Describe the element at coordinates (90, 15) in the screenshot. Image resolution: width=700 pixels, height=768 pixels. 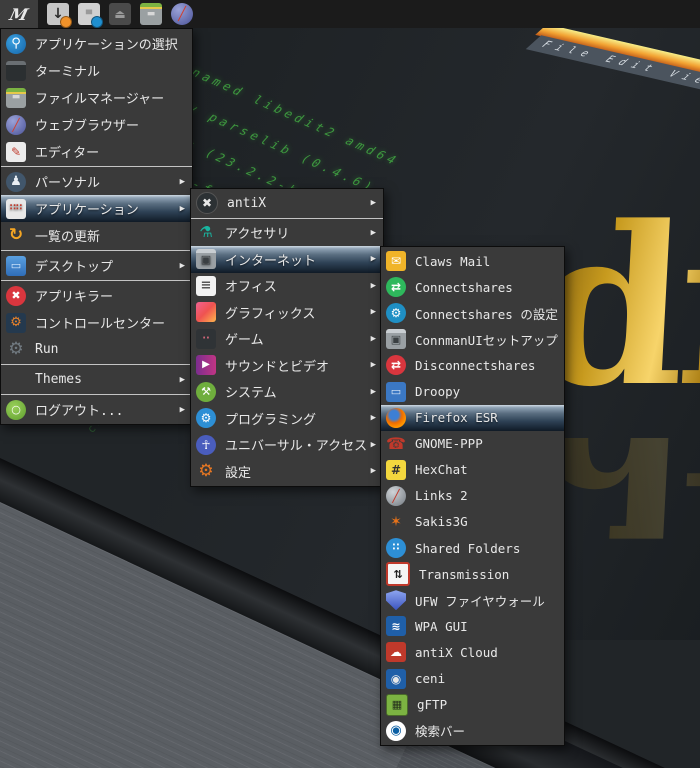
I see `software-briefcase-launcher: ▀` at that location.